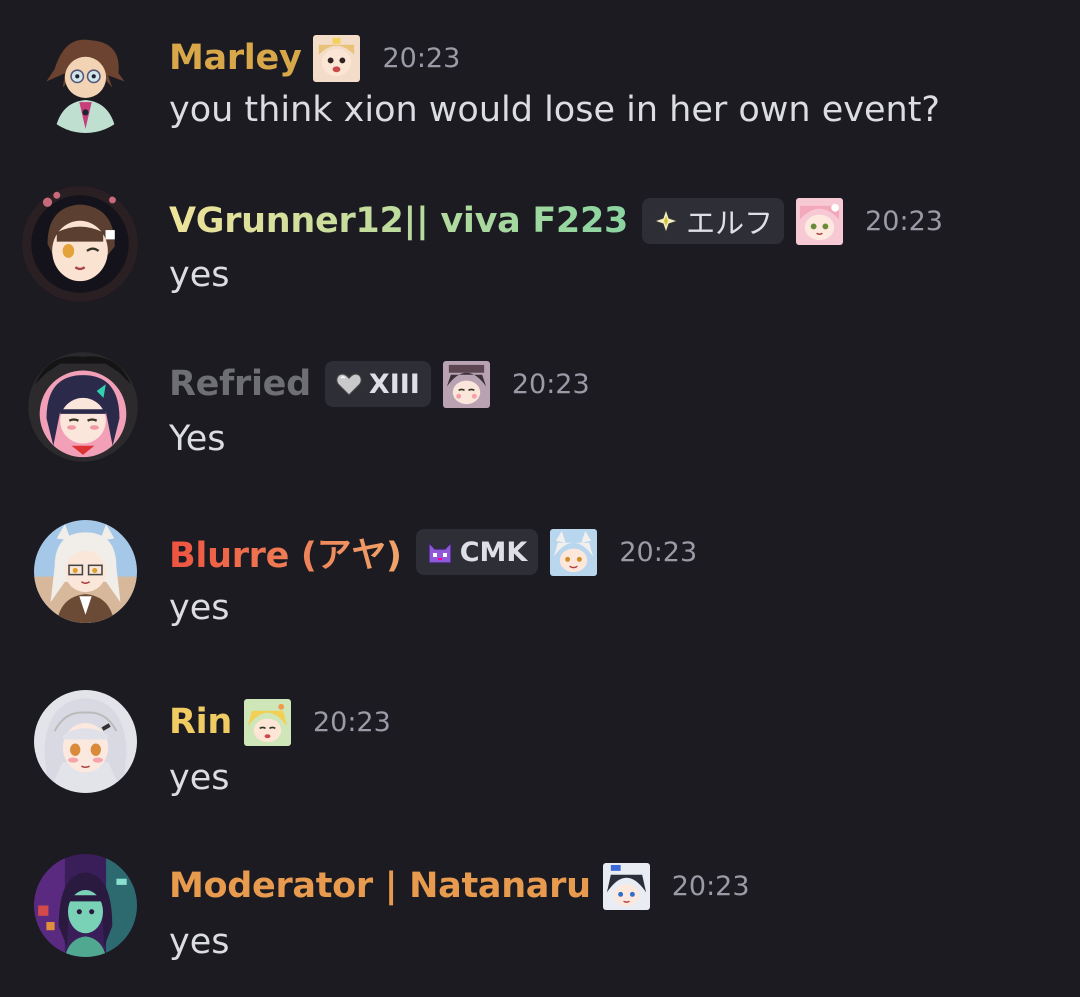 The image size is (1080, 997). I want to click on message-header: Refried XIII 20:23, so click(379, 384).